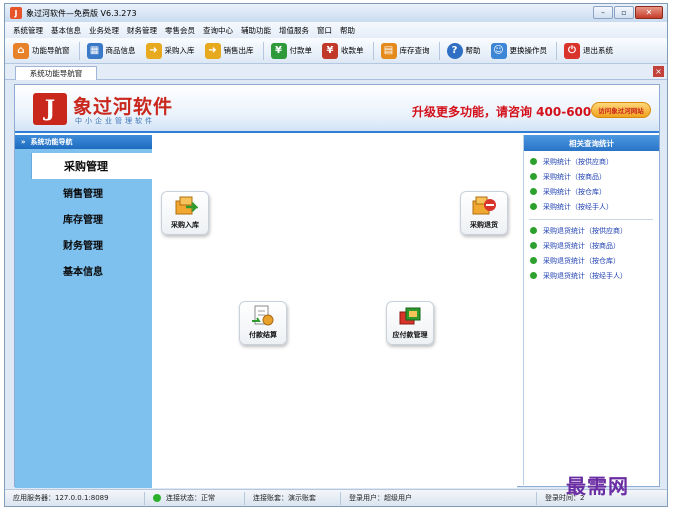  What do you see at coordinates (256, 30) in the screenshot?
I see `menu-aux: 辅助功能` at bounding box center [256, 30].